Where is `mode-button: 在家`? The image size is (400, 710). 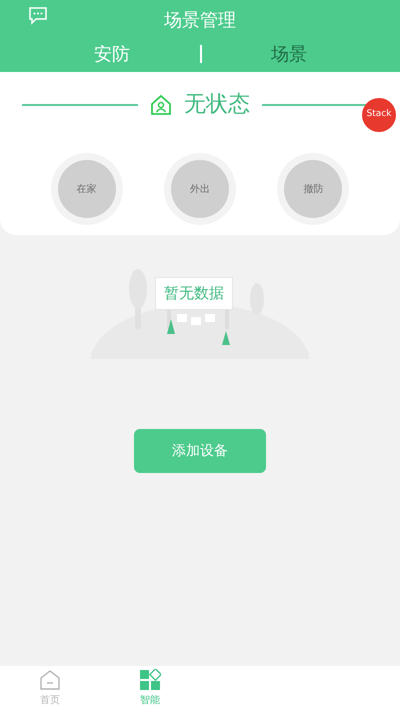
mode-button: 在家 is located at coordinates (87, 189).